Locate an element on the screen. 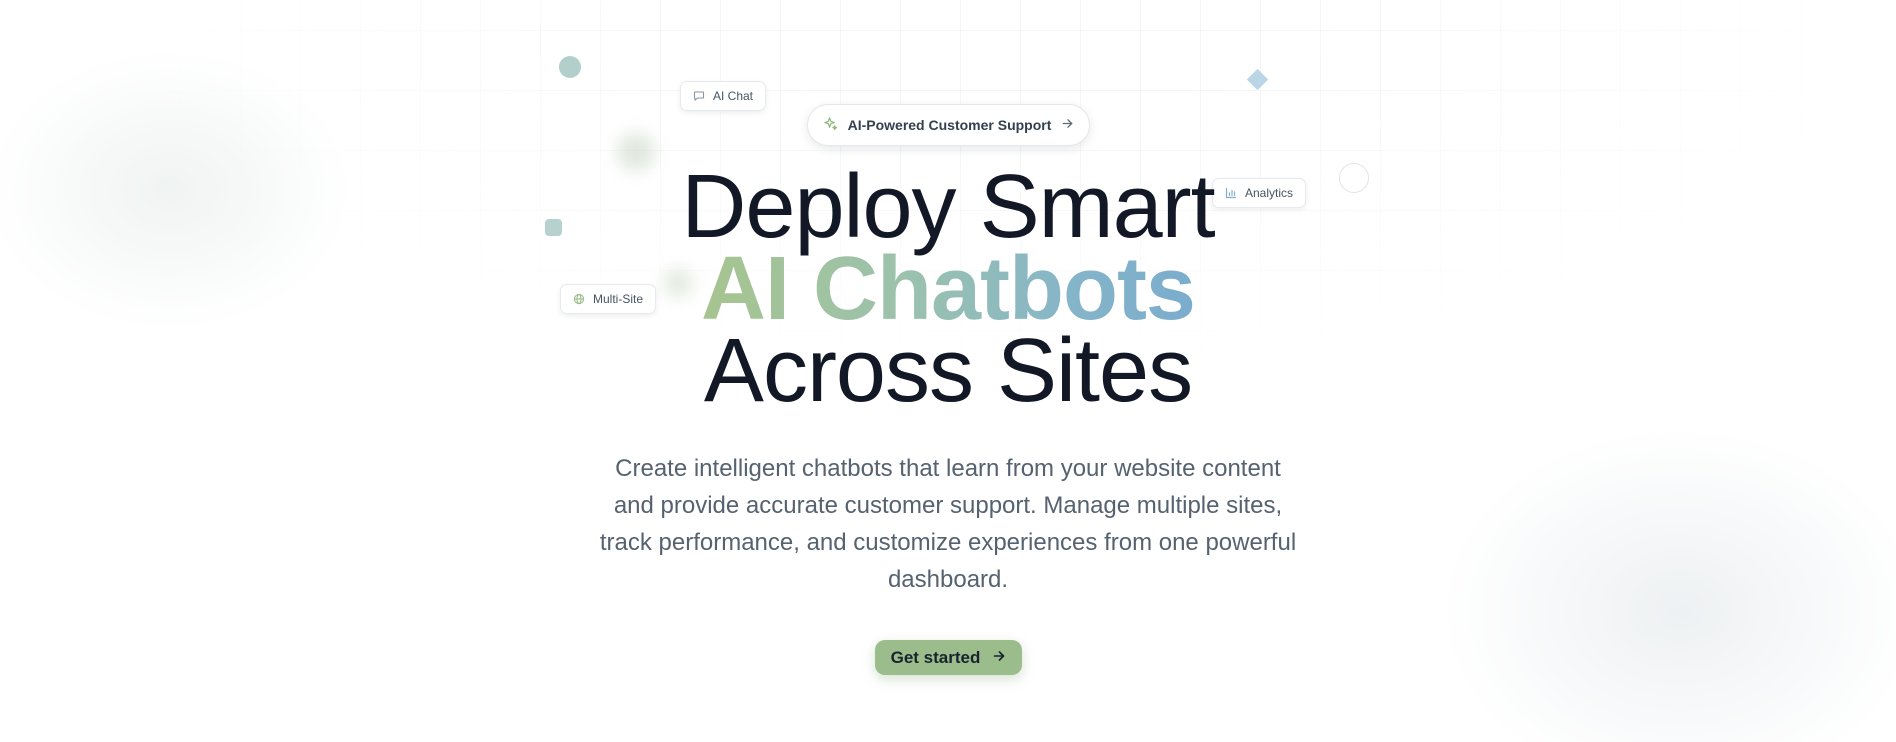  chat-bubble-icon is located at coordinates (699, 96).